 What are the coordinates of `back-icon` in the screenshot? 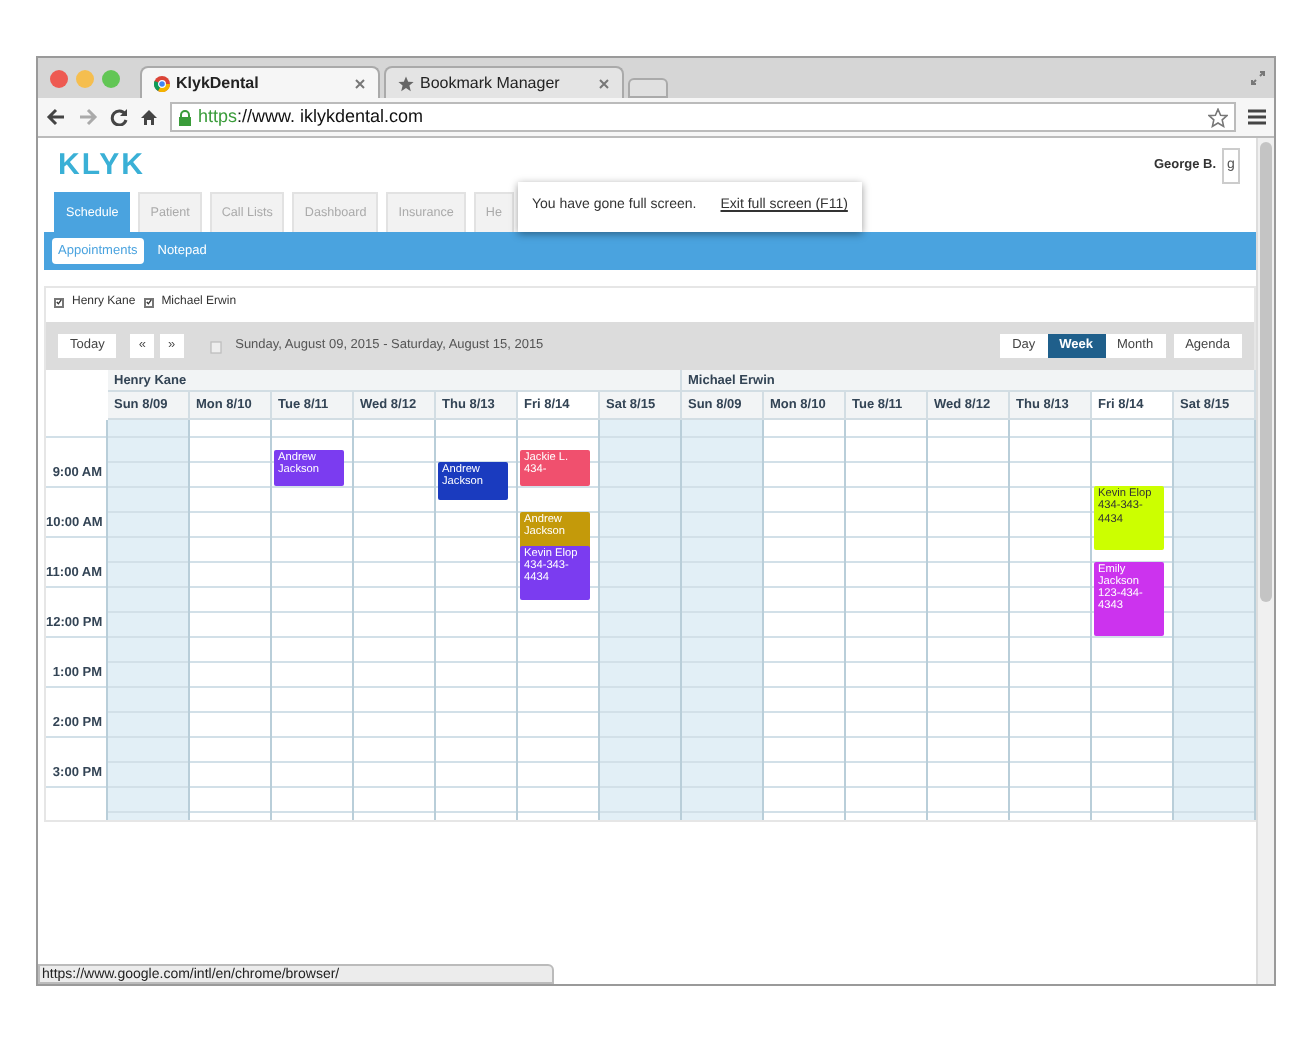 It's located at (56, 117).